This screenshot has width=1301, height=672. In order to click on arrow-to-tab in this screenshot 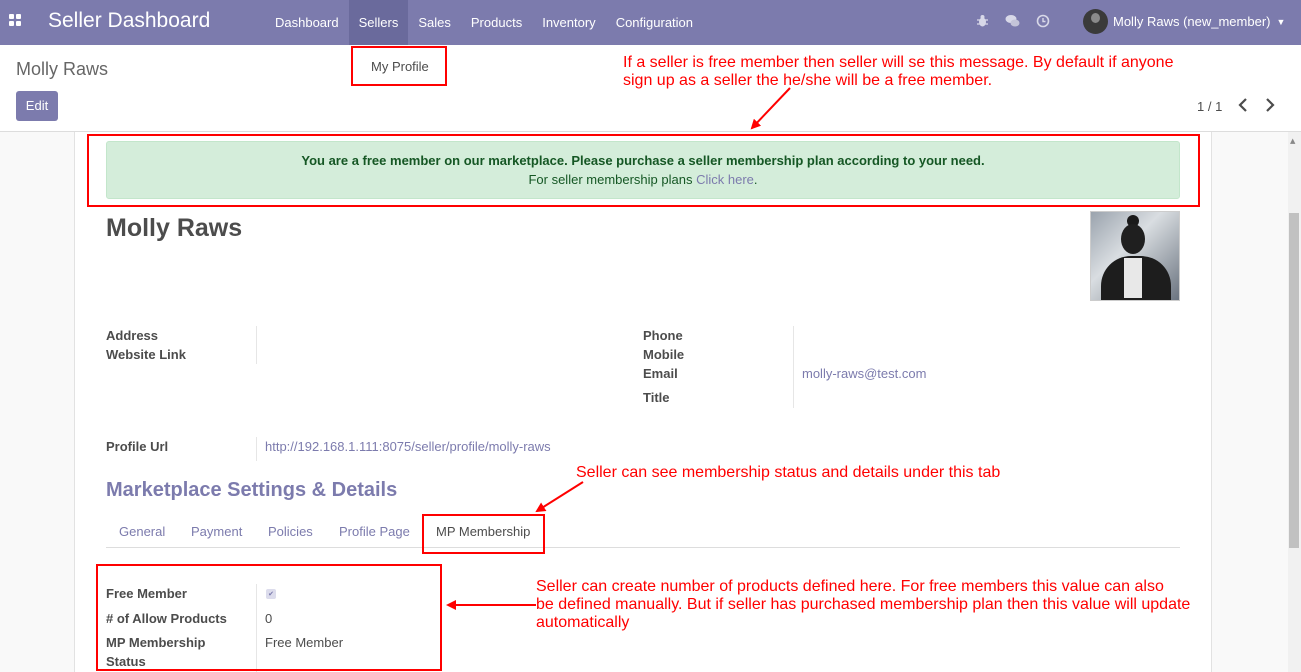, I will do `click(559, 497)`.